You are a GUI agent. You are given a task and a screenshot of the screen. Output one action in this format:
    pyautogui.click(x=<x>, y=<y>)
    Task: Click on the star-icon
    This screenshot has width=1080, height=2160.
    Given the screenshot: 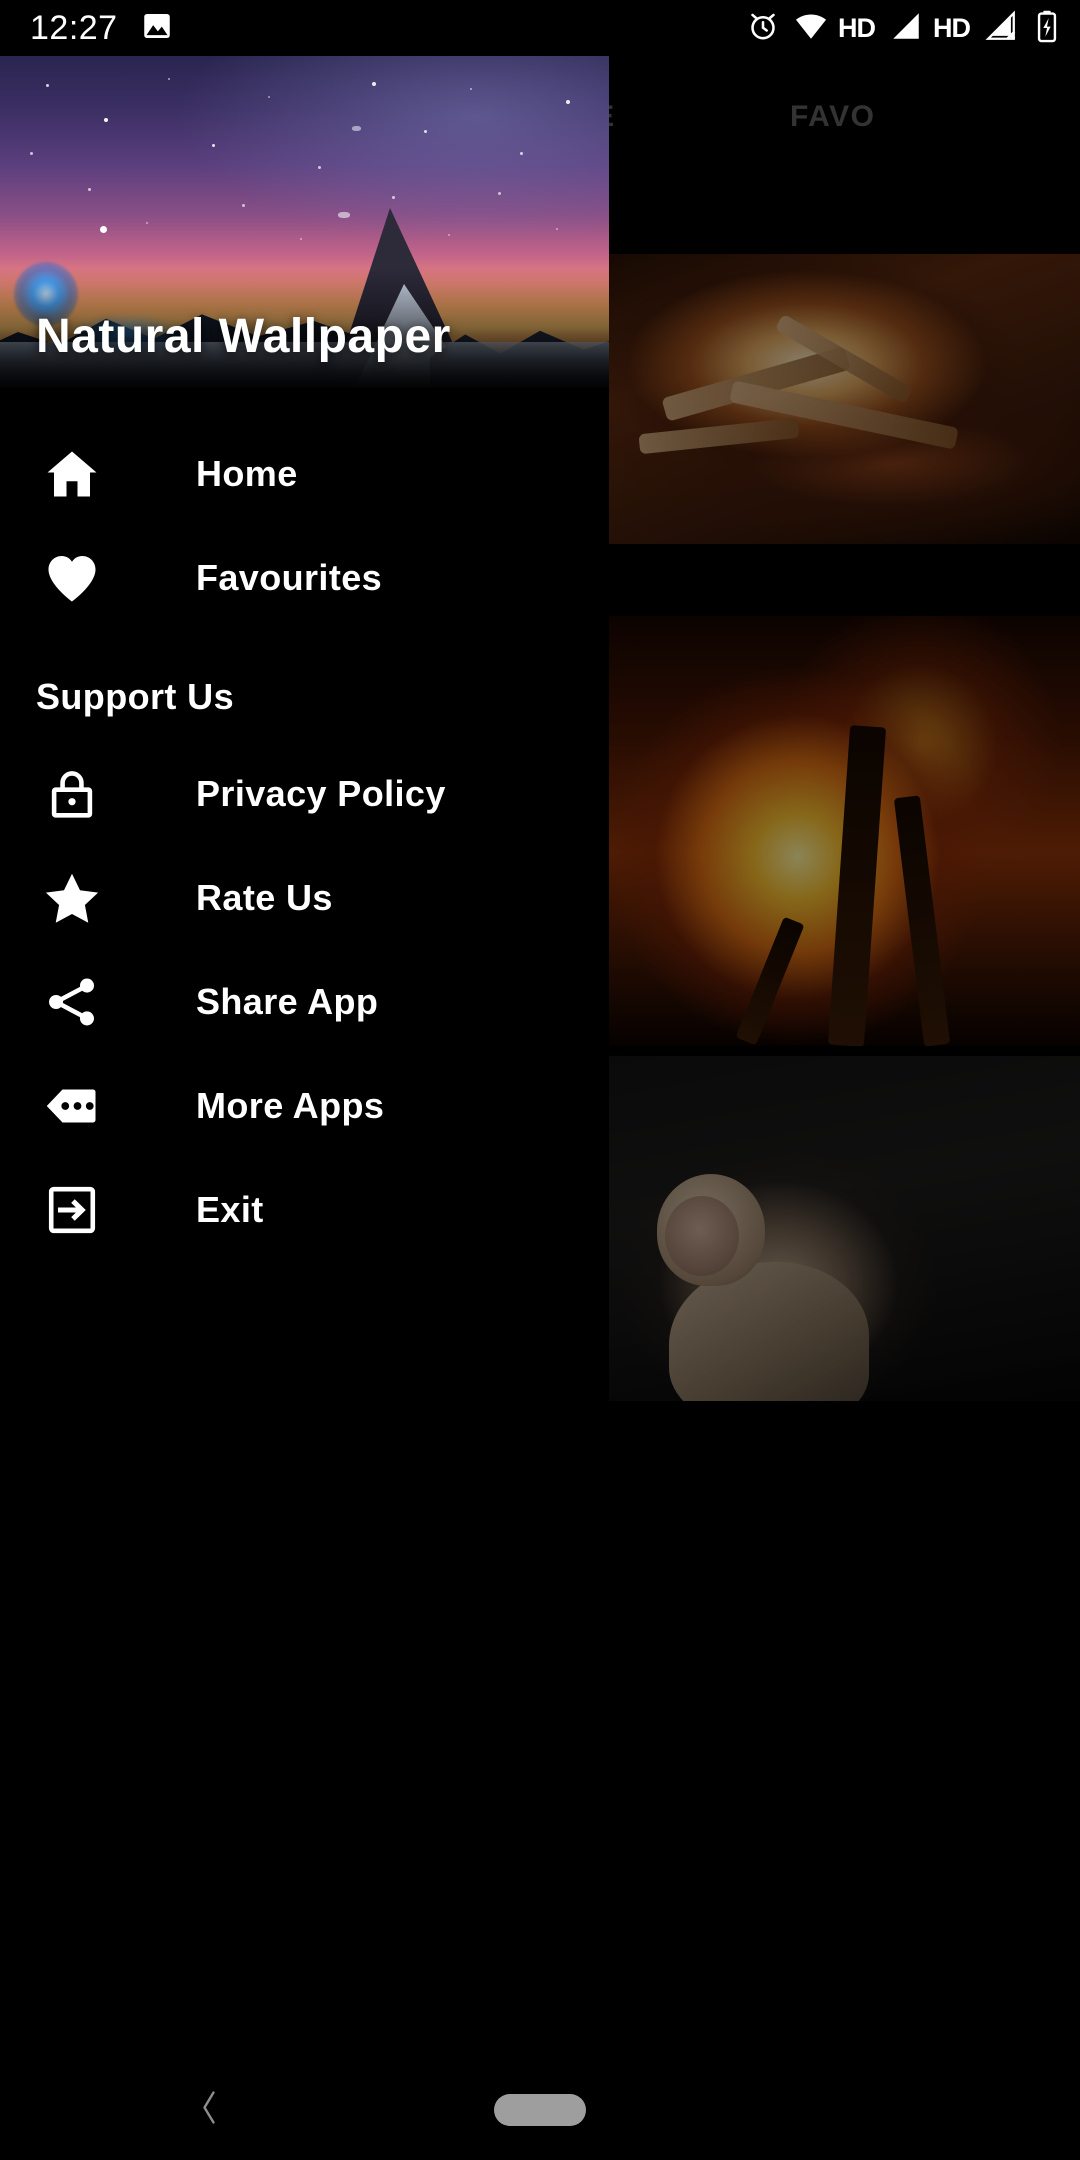 What is the action you would take?
    pyautogui.click(x=72, y=898)
    